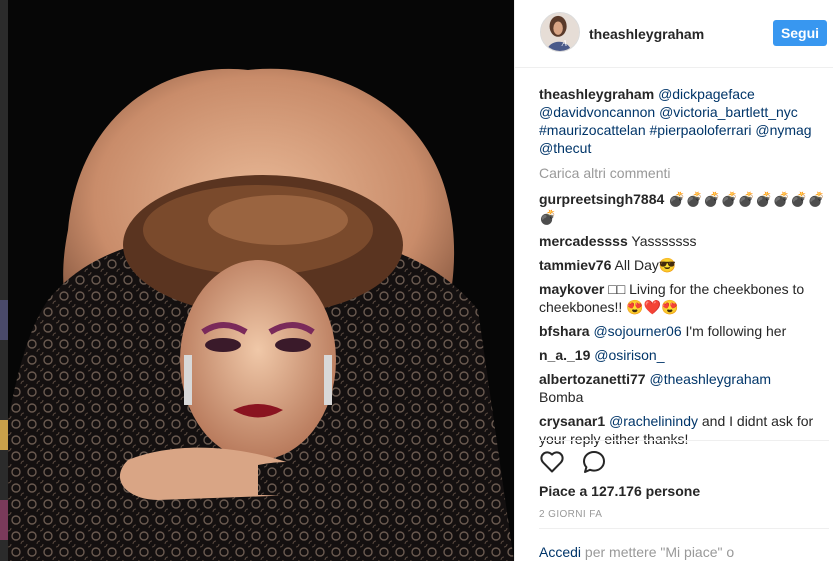 The height and width of the screenshot is (561, 833). What do you see at coordinates (592, 130) in the screenshot?
I see `caption-hashtag: #maurizocattelan` at bounding box center [592, 130].